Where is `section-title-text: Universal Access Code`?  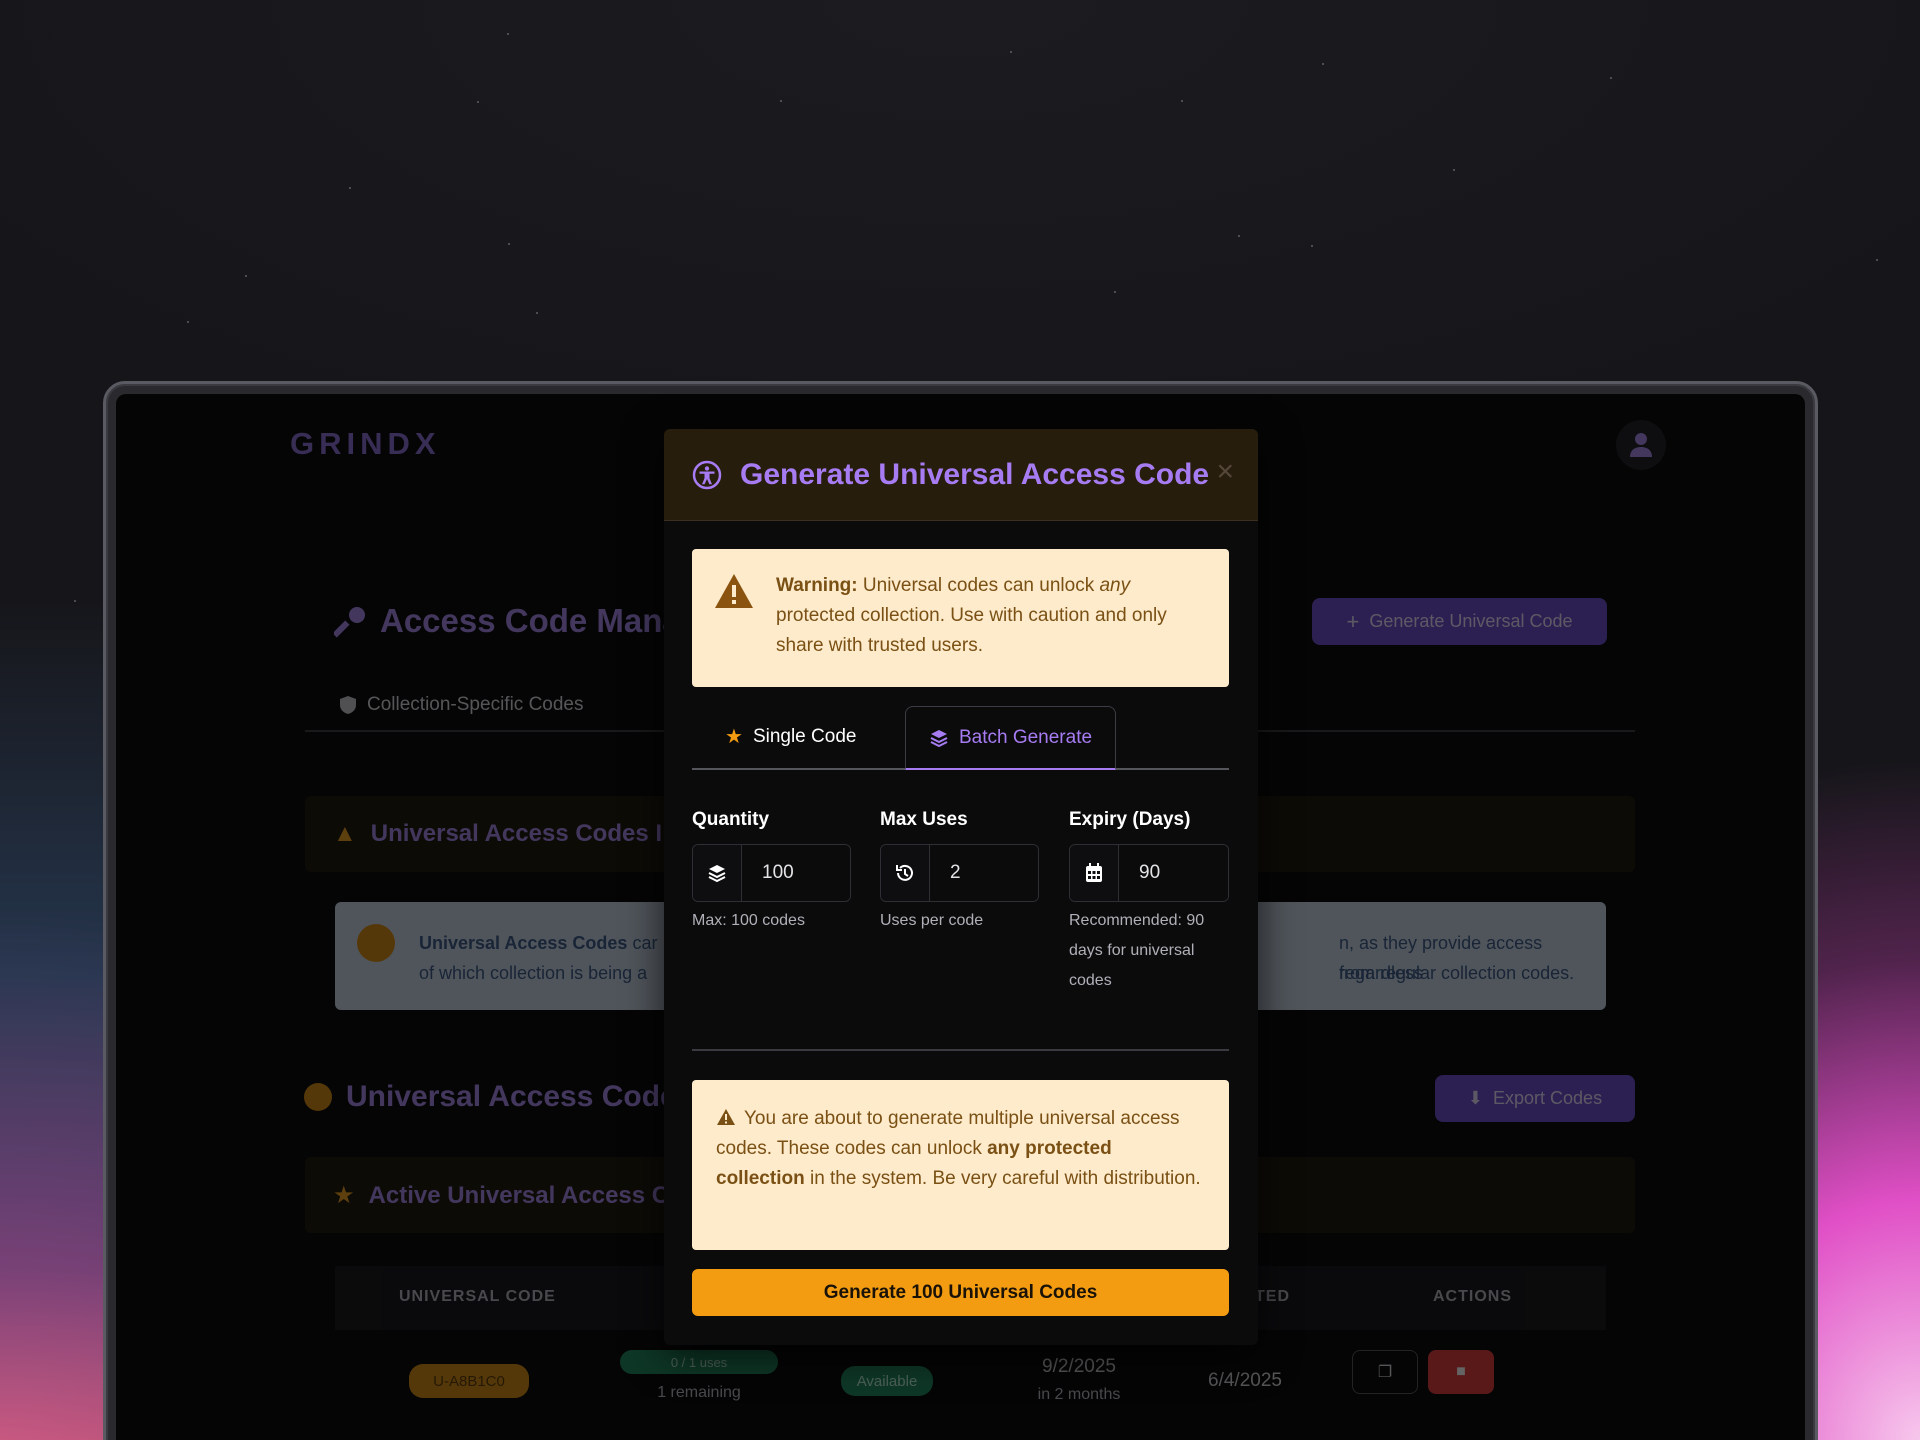 section-title-text: Universal Access Code is located at coordinates (511, 1096).